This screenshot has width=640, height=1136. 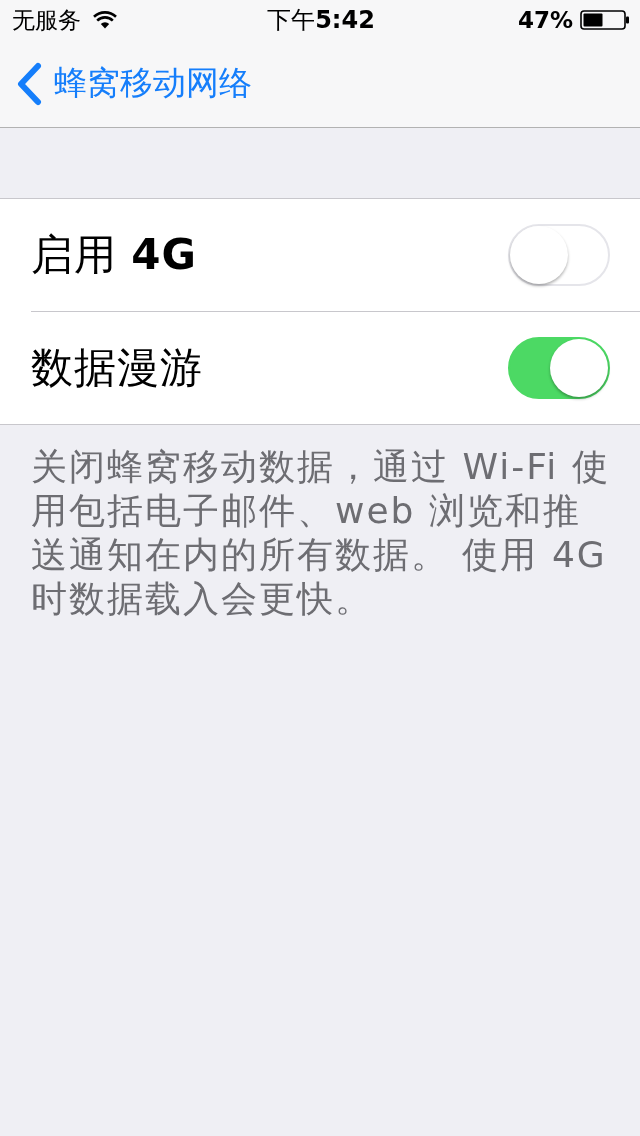 I want to click on battery-percentage: 47%, so click(x=545, y=20).